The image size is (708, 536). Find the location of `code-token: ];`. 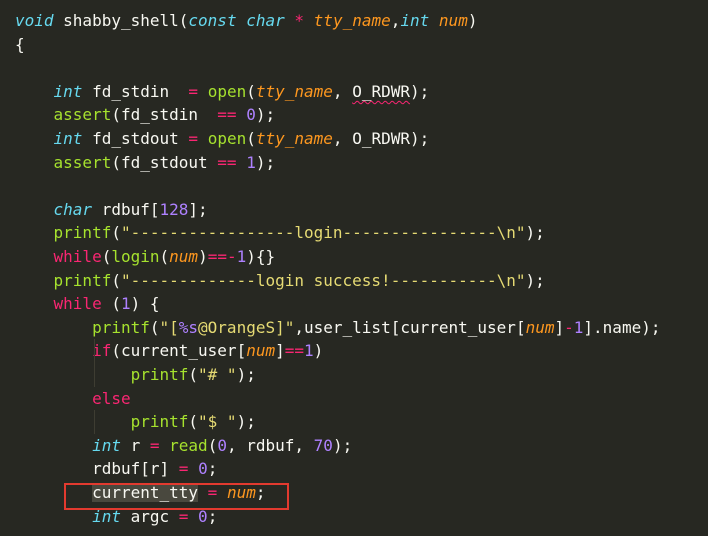

code-token: ]; is located at coordinates (198, 209).